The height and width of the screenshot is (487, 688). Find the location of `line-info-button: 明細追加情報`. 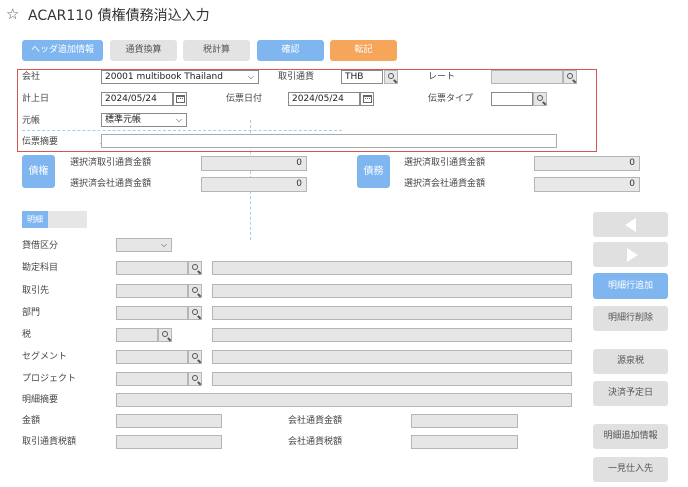

line-info-button: 明細追加情報 is located at coordinates (630, 436).